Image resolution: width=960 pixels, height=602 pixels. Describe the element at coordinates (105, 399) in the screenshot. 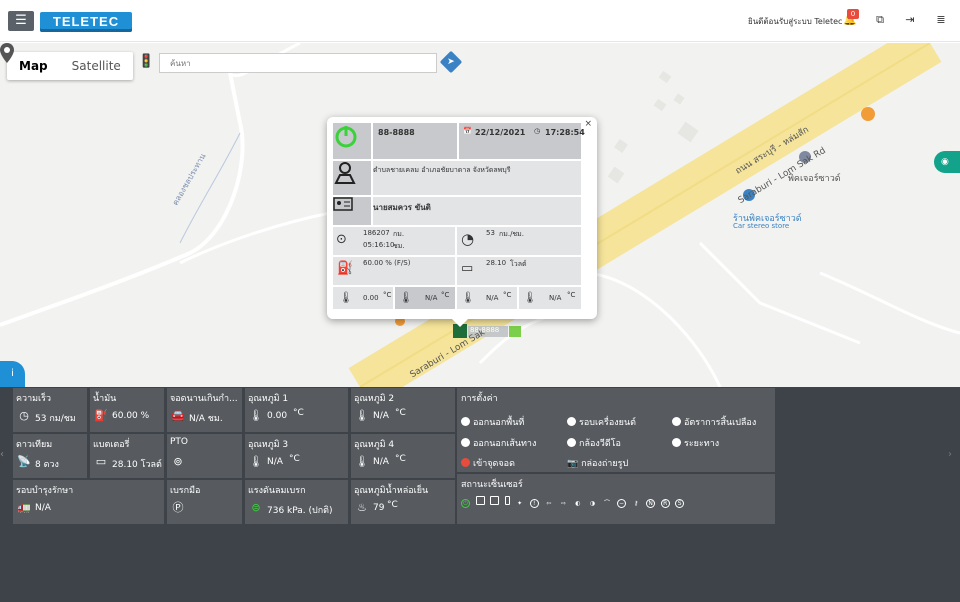

I see `fuel-label: น้ำมัน` at that location.